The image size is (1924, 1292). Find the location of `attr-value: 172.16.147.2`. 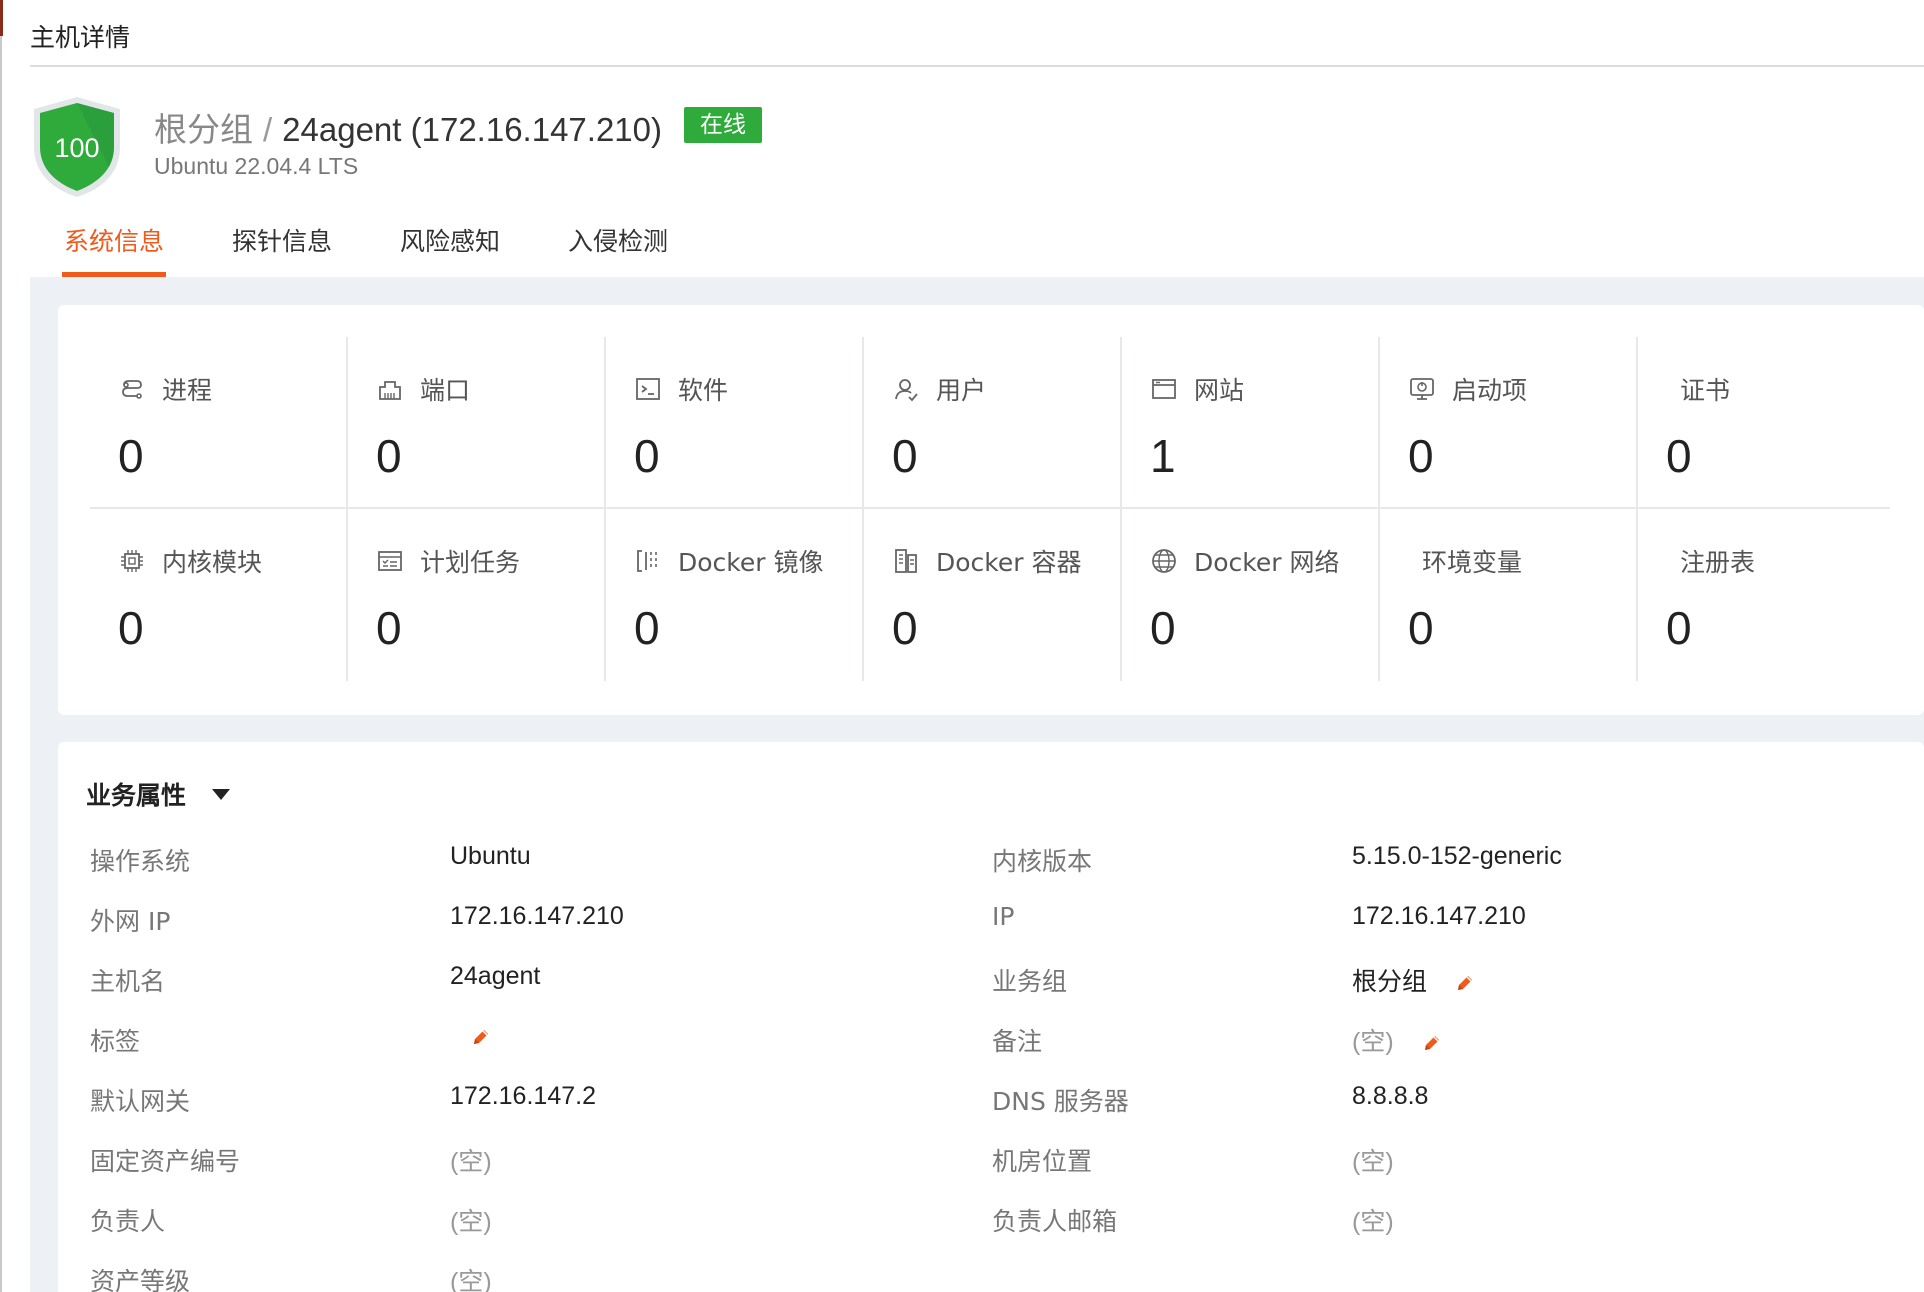

attr-value: 172.16.147.2 is located at coordinates (523, 1096).